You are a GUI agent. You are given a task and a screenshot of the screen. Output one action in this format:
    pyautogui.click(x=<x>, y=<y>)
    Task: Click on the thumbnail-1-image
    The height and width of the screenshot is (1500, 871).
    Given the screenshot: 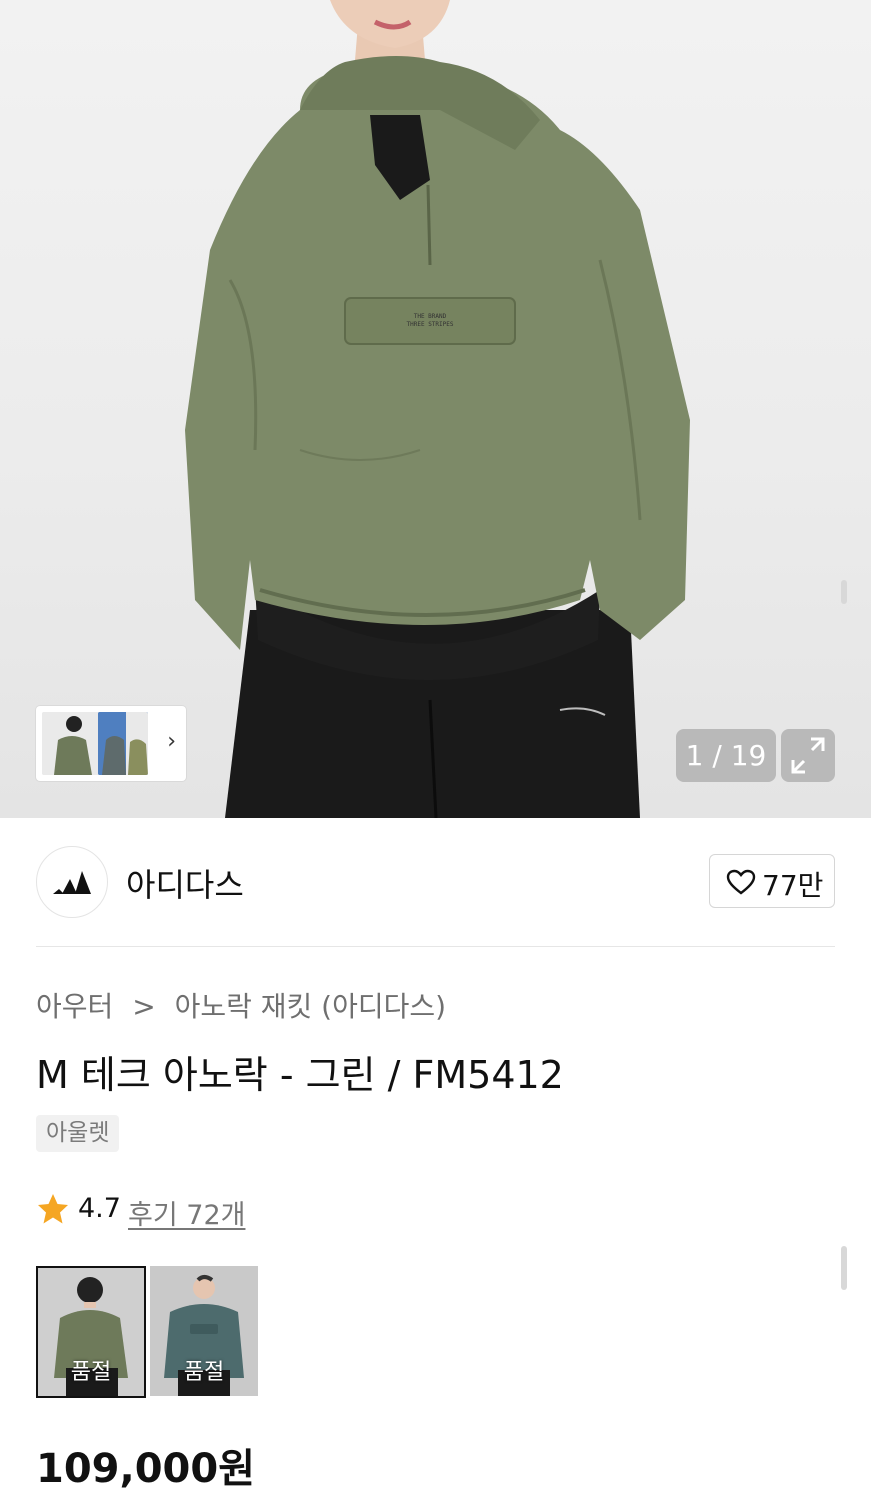 What is the action you would take?
    pyautogui.click(x=71, y=743)
    